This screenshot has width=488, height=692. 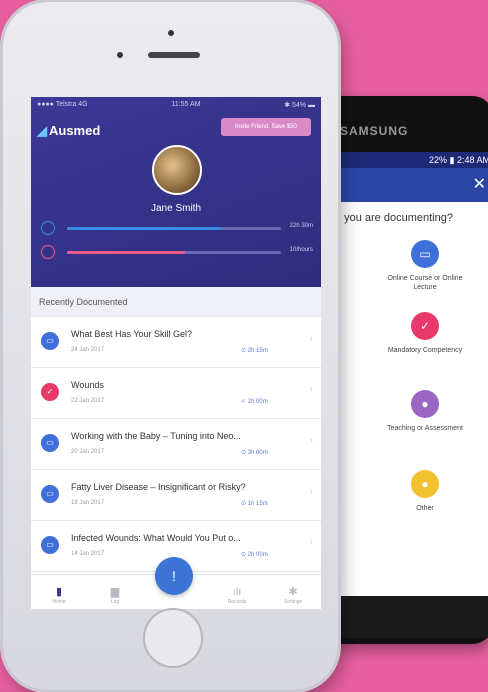 I want to click on item-date: 24 Jan 2017, so click(x=88, y=350).